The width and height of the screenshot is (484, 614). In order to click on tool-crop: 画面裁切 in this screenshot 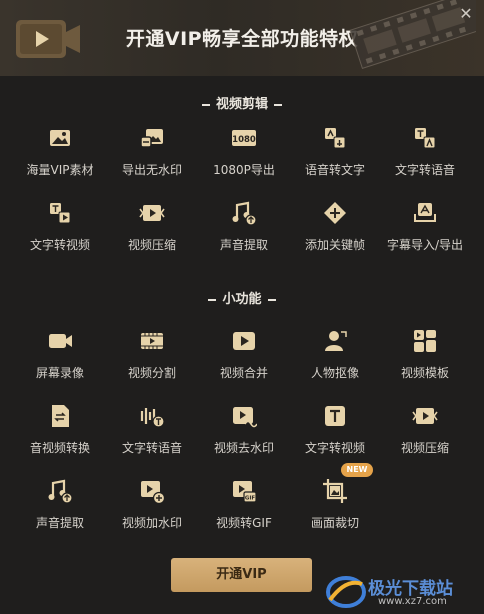, I will do `click(335, 504)`.